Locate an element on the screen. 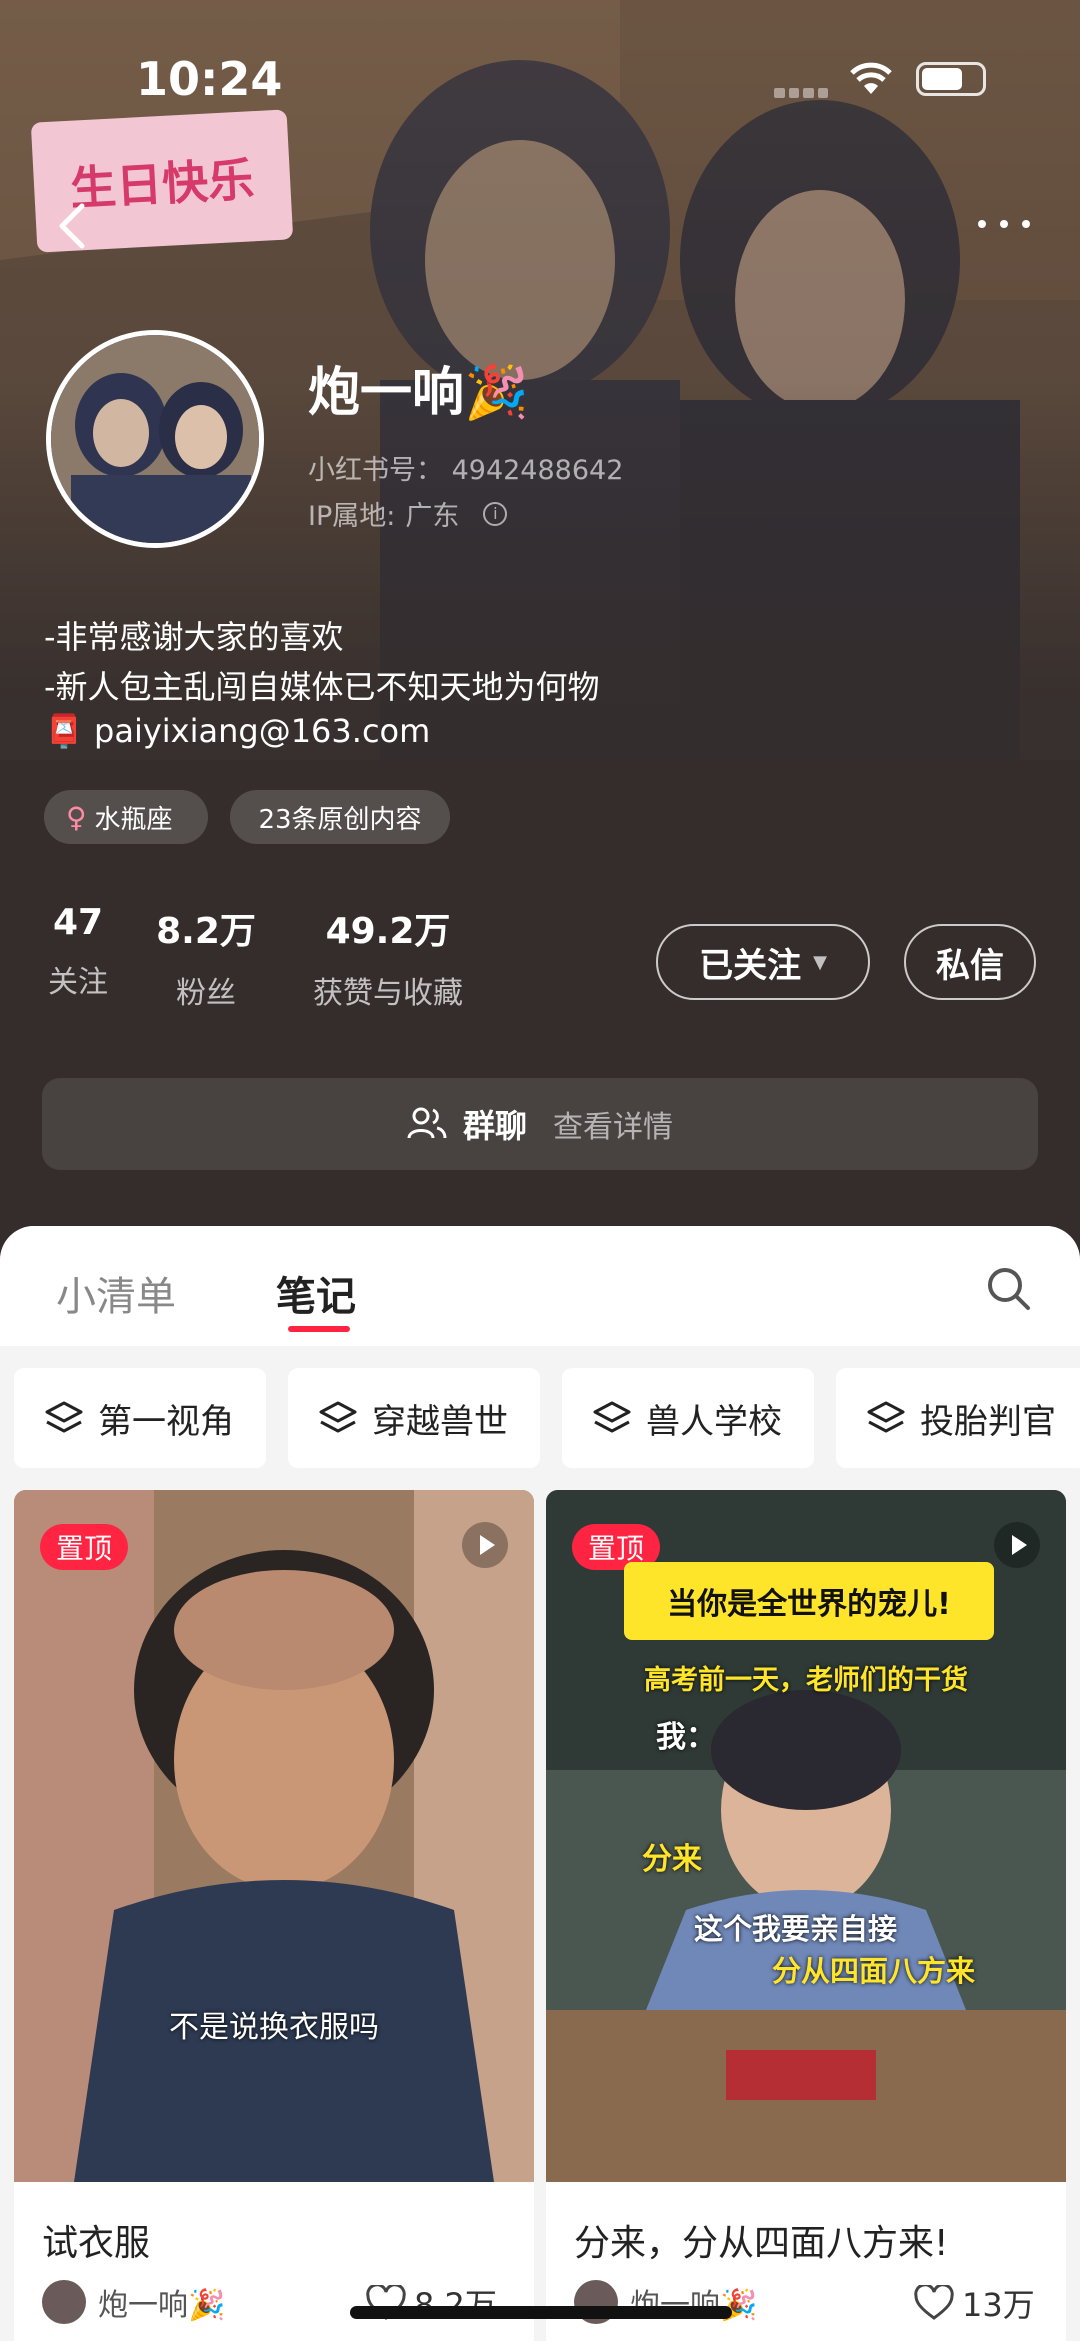 The height and width of the screenshot is (2341, 1080). stat-following-label: 关注 is located at coordinates (78, 982).